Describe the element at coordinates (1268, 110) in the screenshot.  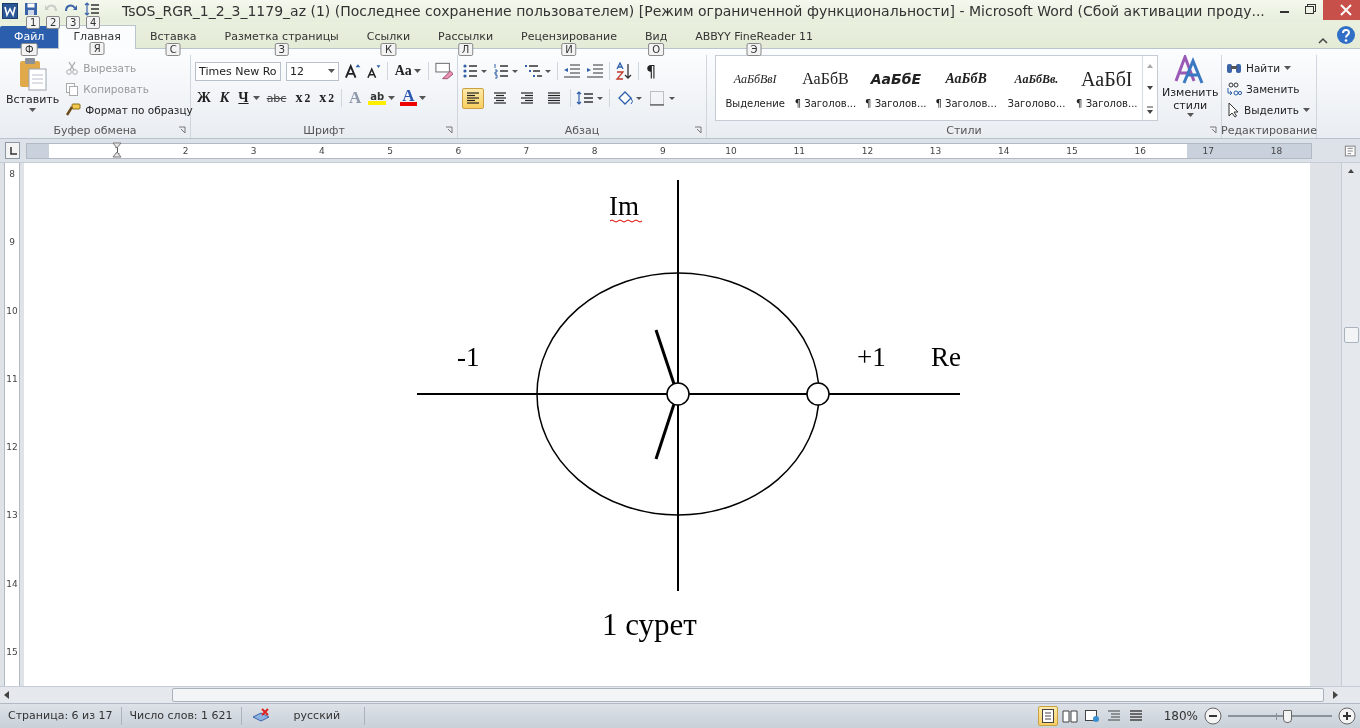
I see `select-button: Выделить` at that location.